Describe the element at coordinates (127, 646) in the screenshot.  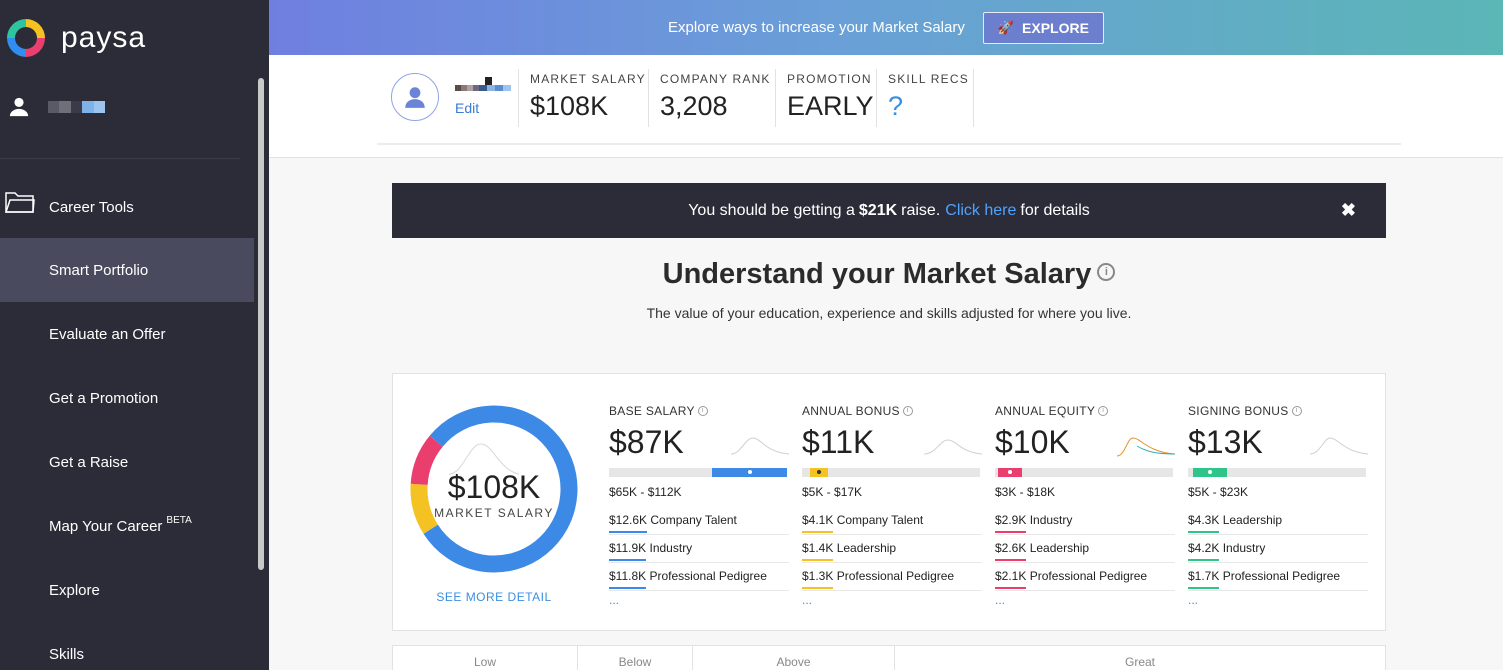
I see `sidebar-item-skills: Skills` at that location.